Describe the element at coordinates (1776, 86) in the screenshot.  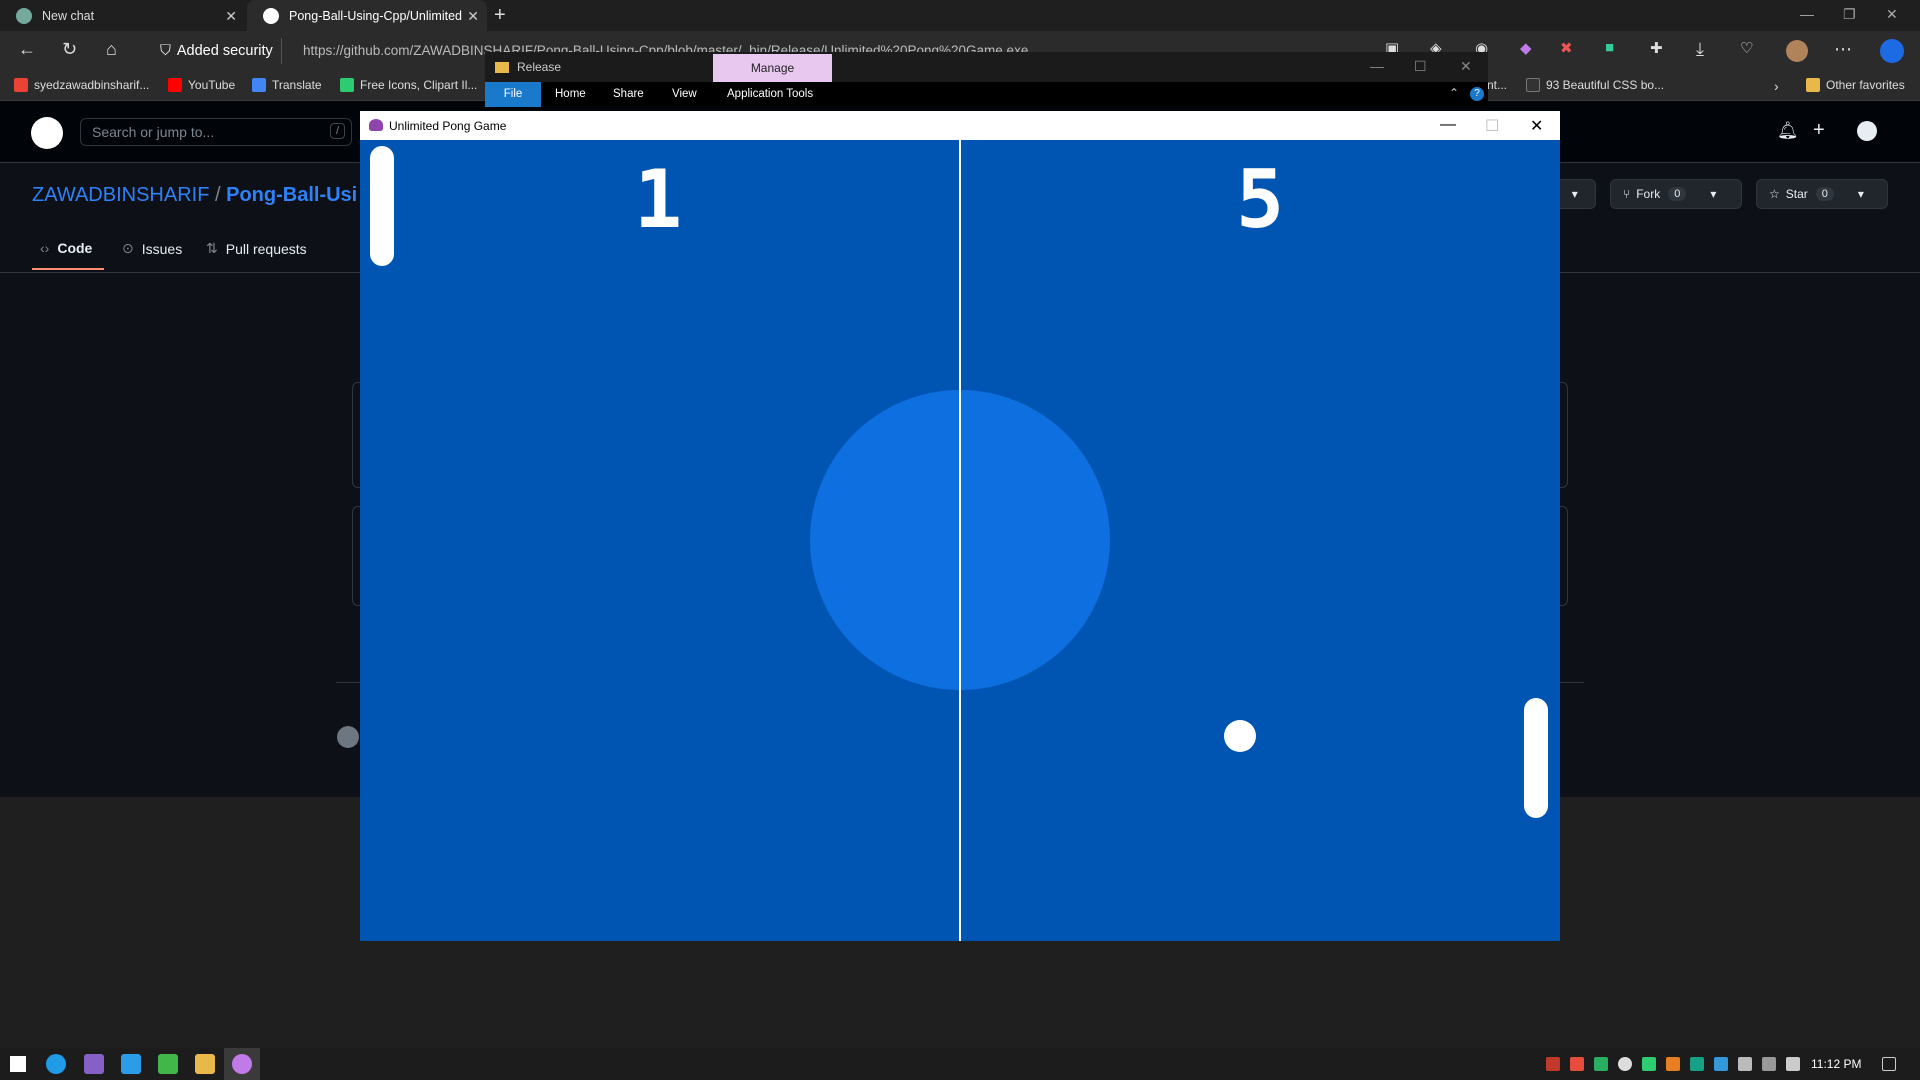
I see `chevron-right-icon: ›` at that location.